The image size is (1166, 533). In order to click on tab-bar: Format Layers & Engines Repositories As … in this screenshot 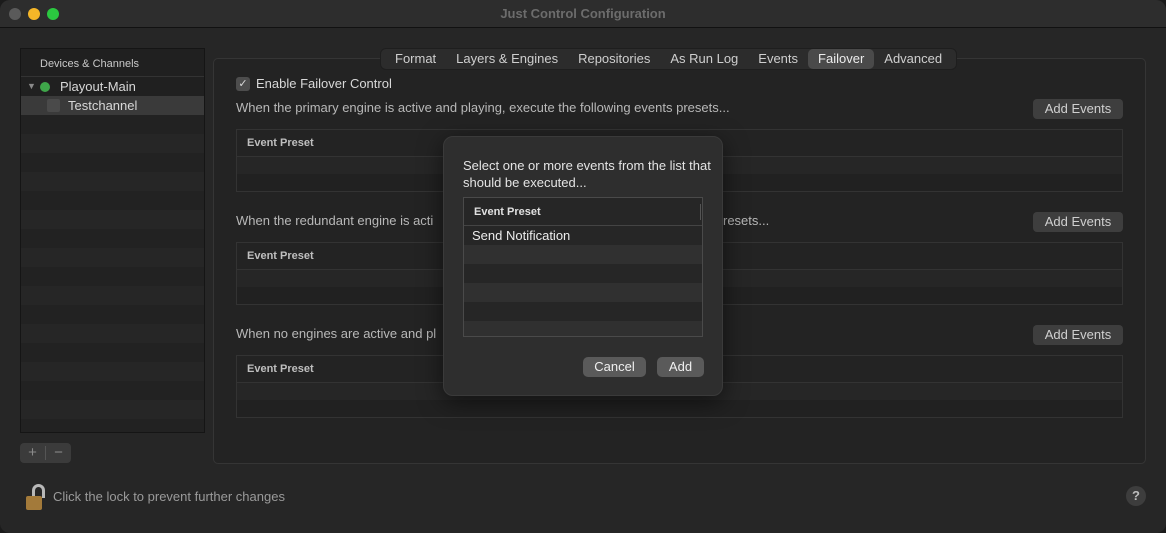, I will do `click(669, 59)`.